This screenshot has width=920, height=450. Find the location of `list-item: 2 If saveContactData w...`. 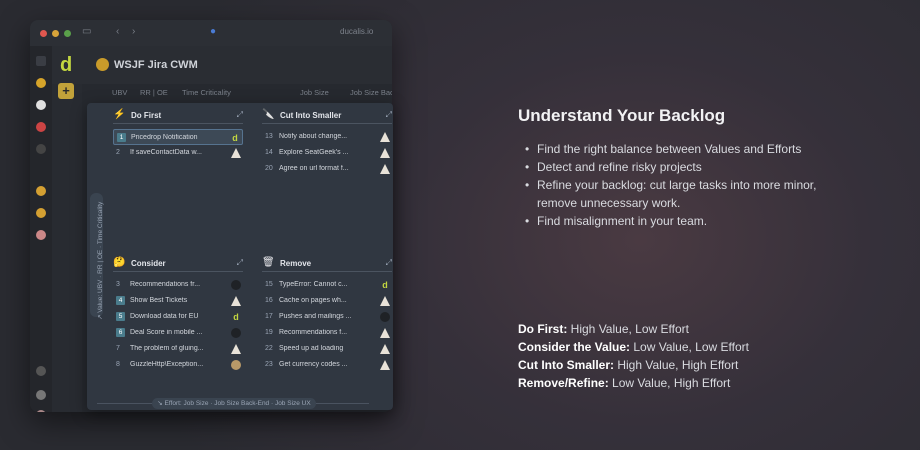

list-item: 2 If saveContactData w... is located at coordinates (178, 153).